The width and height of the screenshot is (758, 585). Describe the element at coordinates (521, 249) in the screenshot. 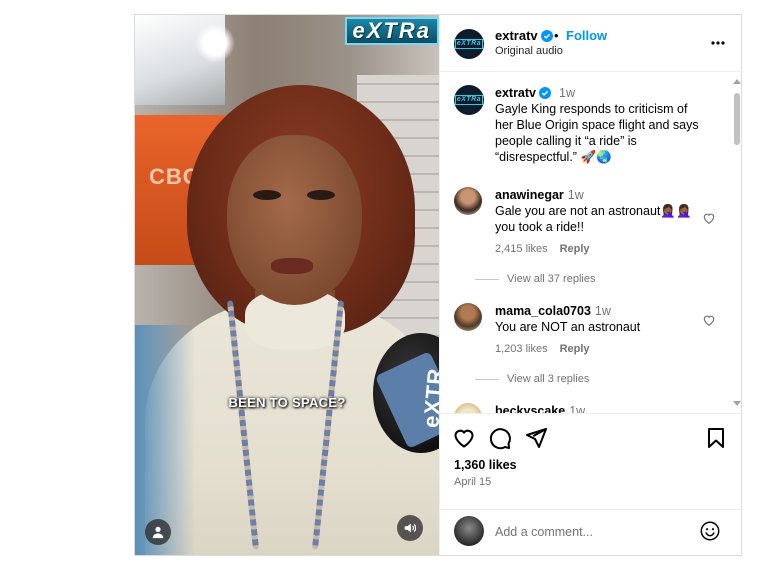

I see `comment-likes: 2,415 likes` at that location.